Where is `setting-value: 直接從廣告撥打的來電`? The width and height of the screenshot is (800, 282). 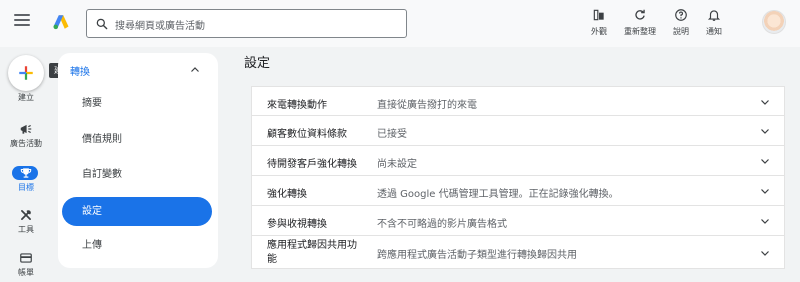 setting-value: 直接從廣告撥打的來電 is located at coordinates (427, 105).